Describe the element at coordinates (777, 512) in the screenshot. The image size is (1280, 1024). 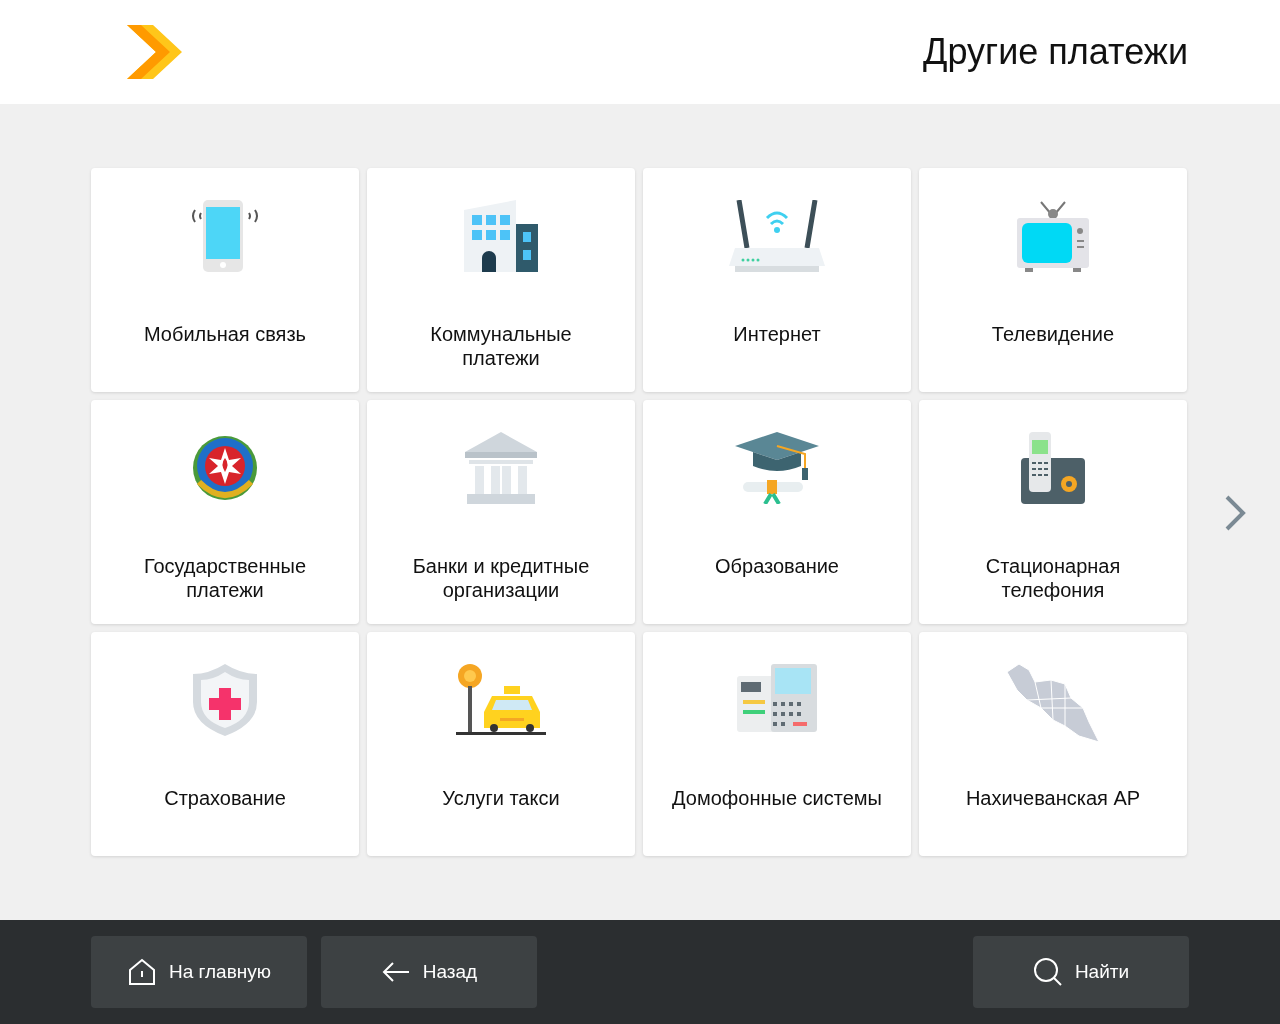
I see `category-tile: Образование` at that location.